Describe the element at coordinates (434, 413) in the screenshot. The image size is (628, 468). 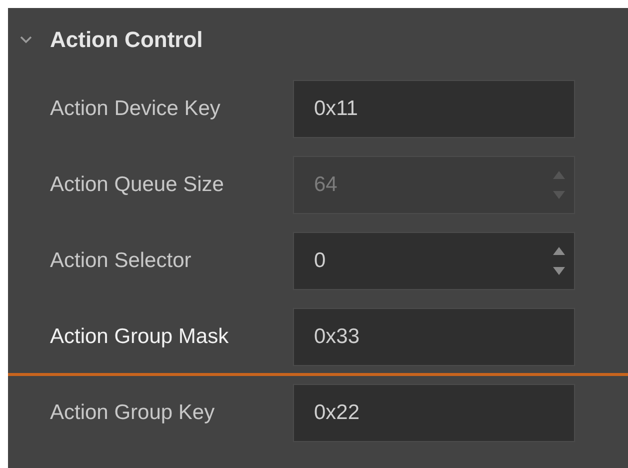
I see `value-field: 0x22` at that location.